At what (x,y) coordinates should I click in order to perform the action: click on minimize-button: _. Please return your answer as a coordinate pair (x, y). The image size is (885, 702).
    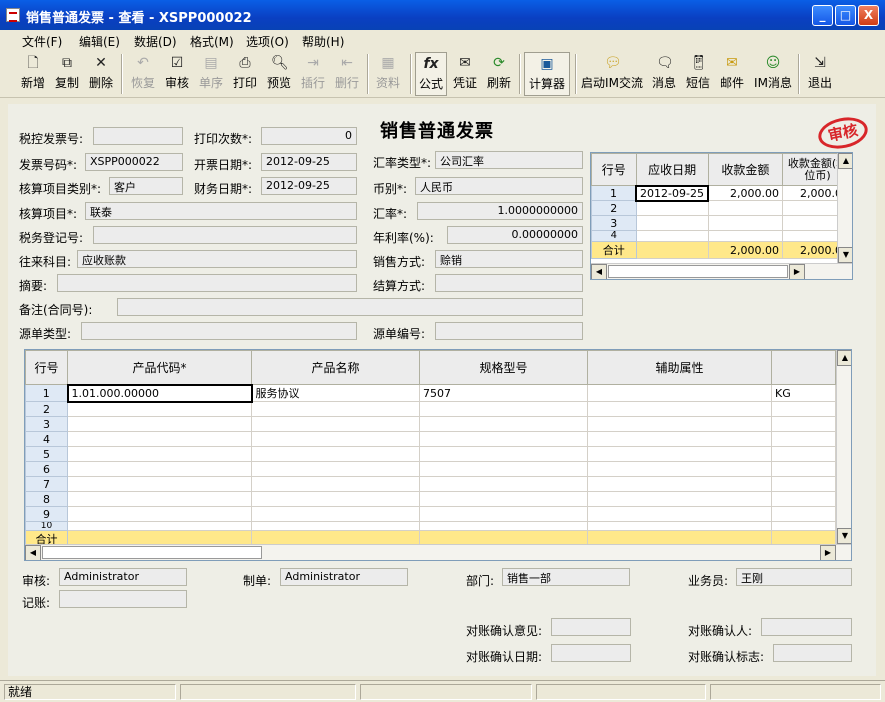
    Looking at the image, I should click on (822, 15).